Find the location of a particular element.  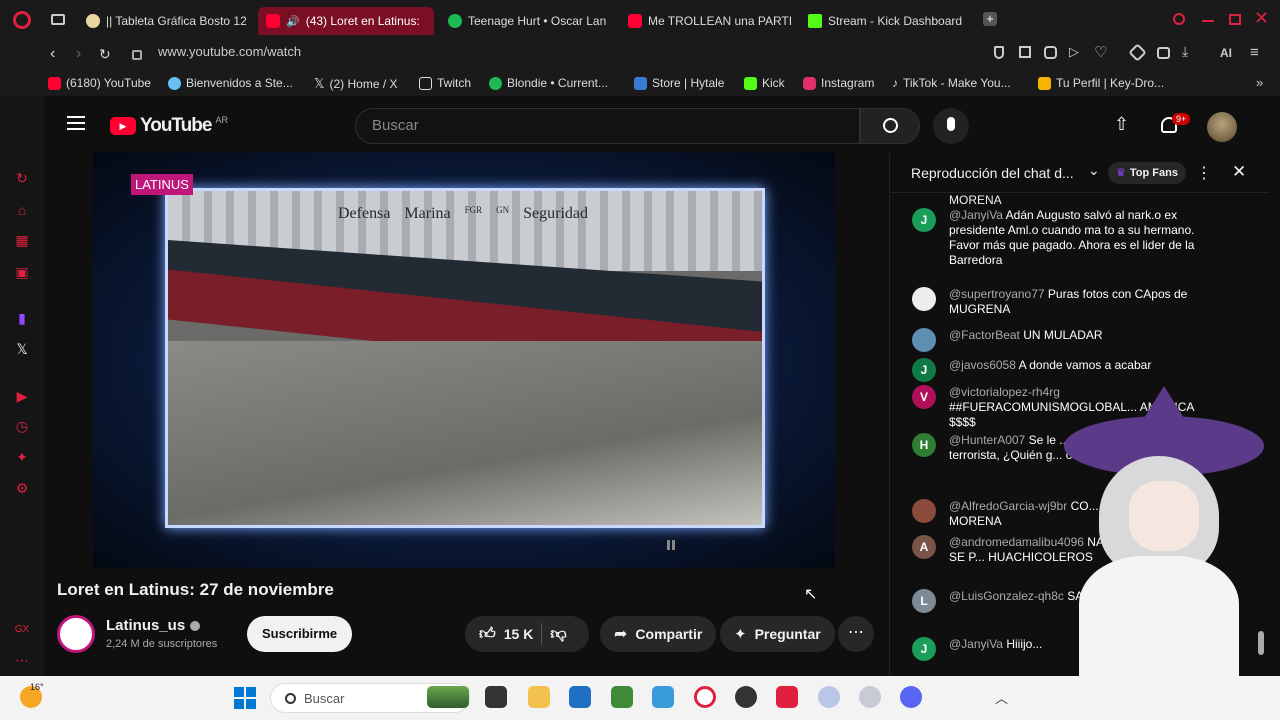

x-sidebar-icon: 𝕏 is located at coordinates (22, 349).